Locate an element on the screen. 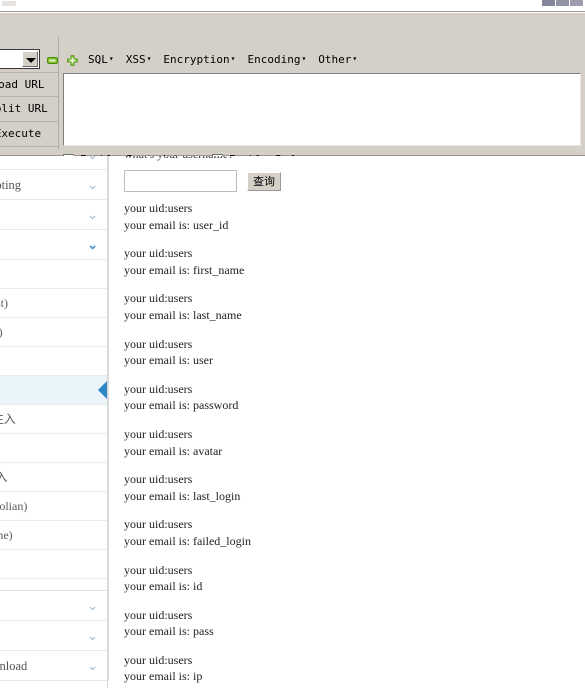 The height and width of the screenshot is (688, 585). sidebar-group-file-inclusion: File Inclusion ⌄ is located at coordinates (54, 636).